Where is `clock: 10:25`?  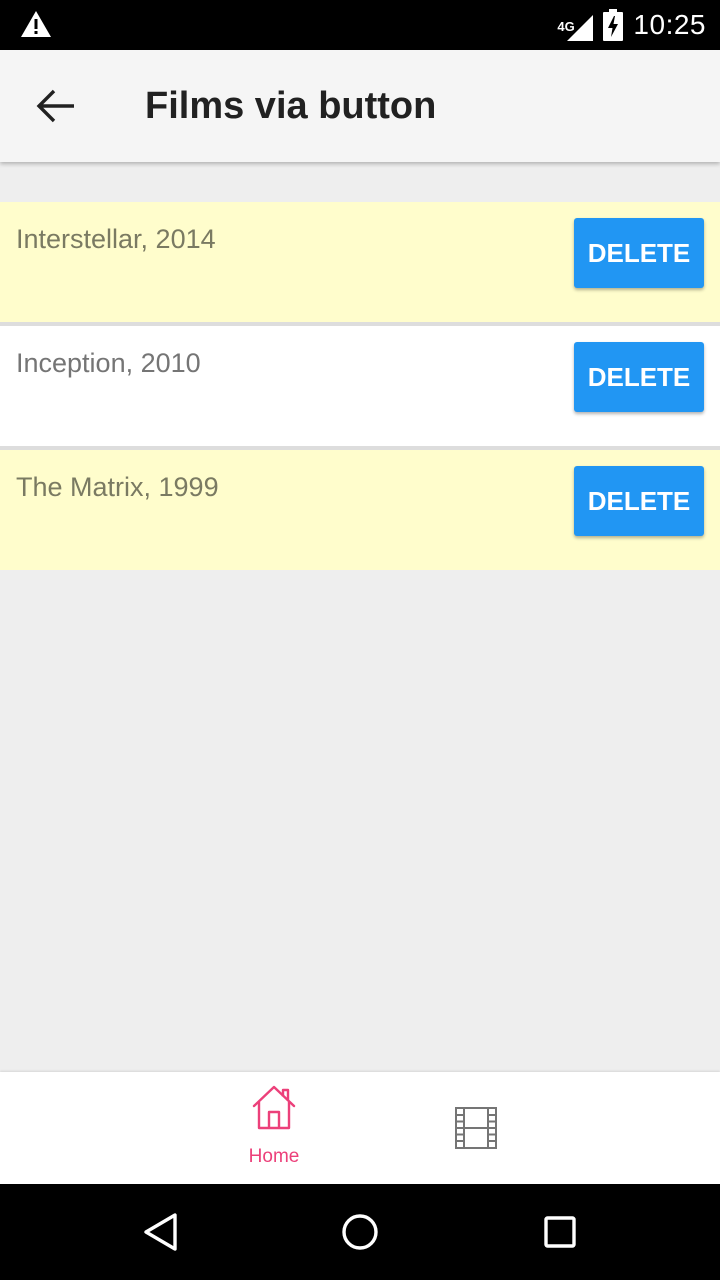
clock: 10:25 is located at coordinates (669, 24).